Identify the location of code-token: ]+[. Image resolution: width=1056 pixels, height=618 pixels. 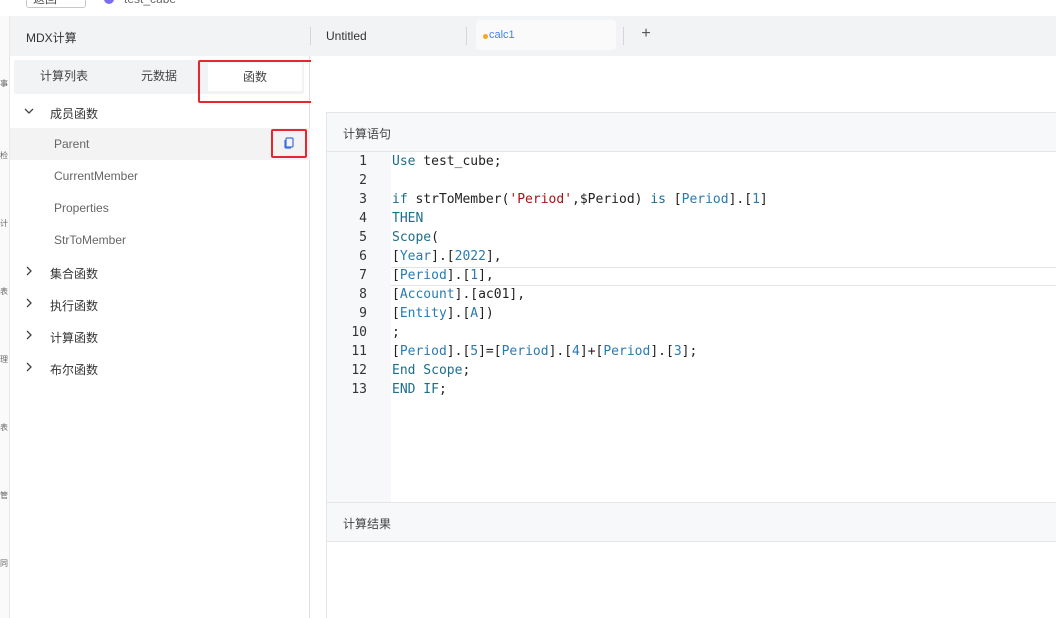
(591, 351).